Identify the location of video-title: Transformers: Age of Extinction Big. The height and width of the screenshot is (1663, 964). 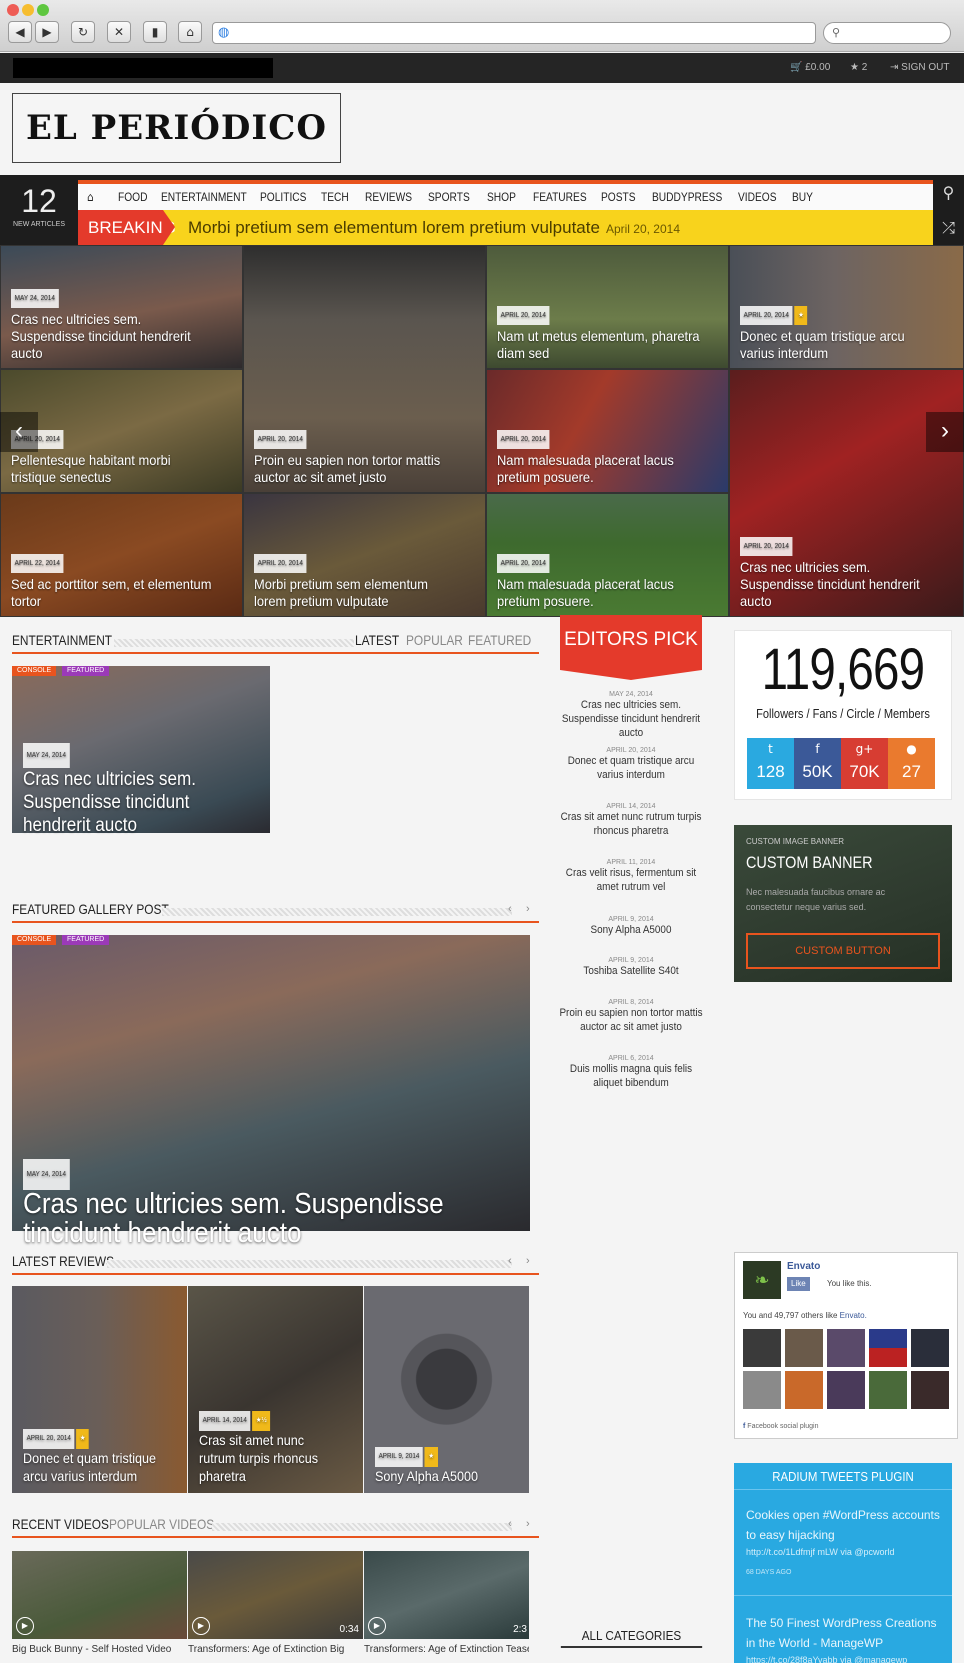
(275, 1649).